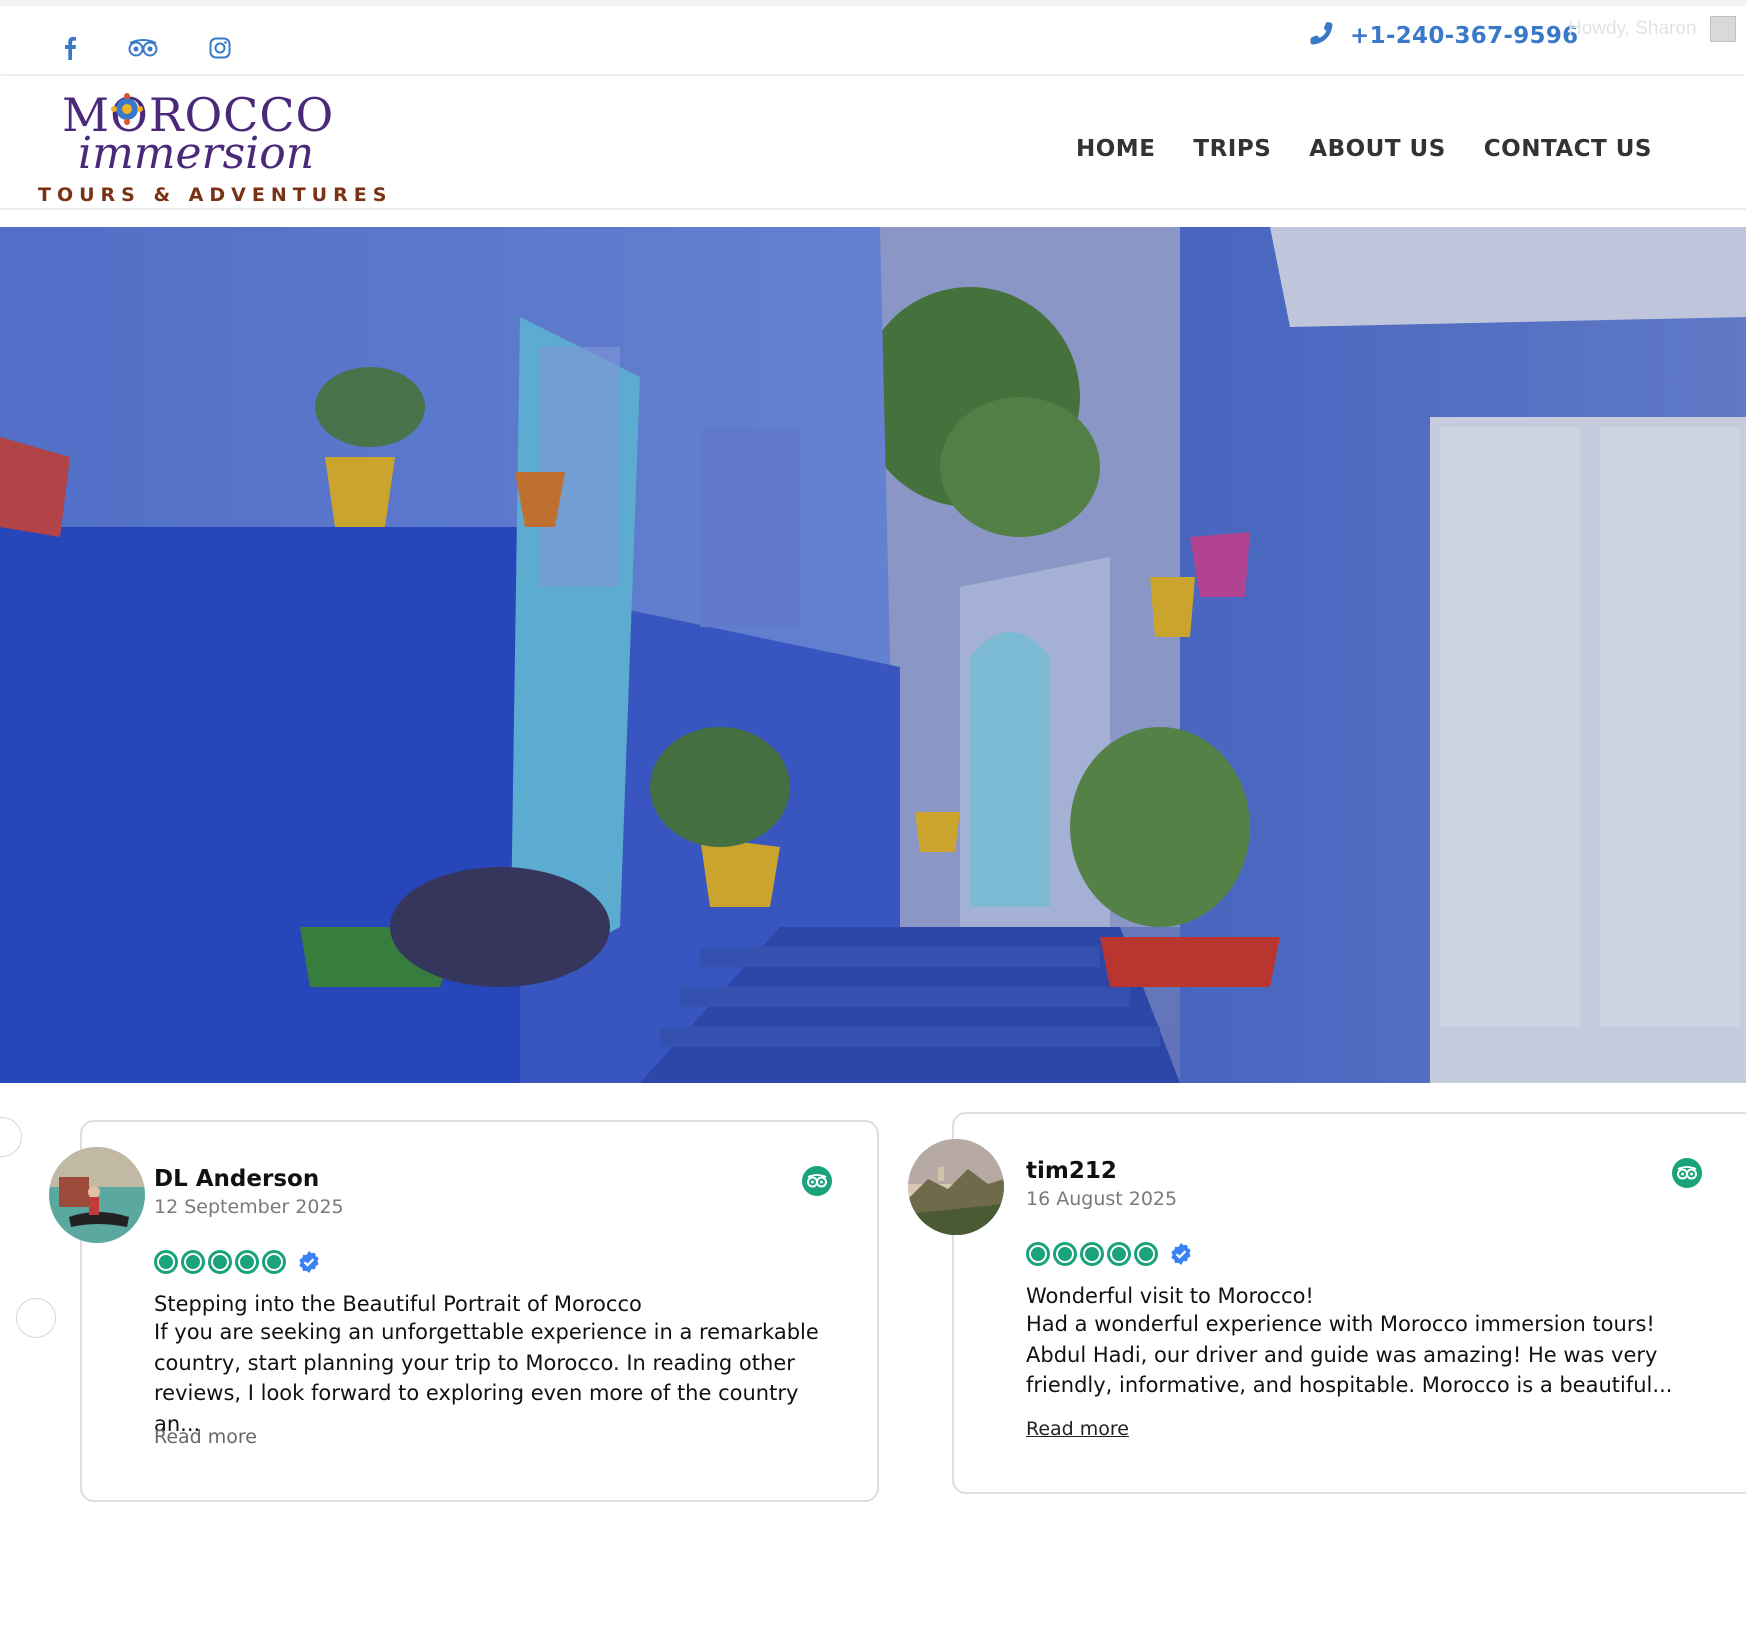 The height and width of the screenshot is (1628, 1746). I want to click on reviewer-name: DL Anderson, so click(237, 1179).